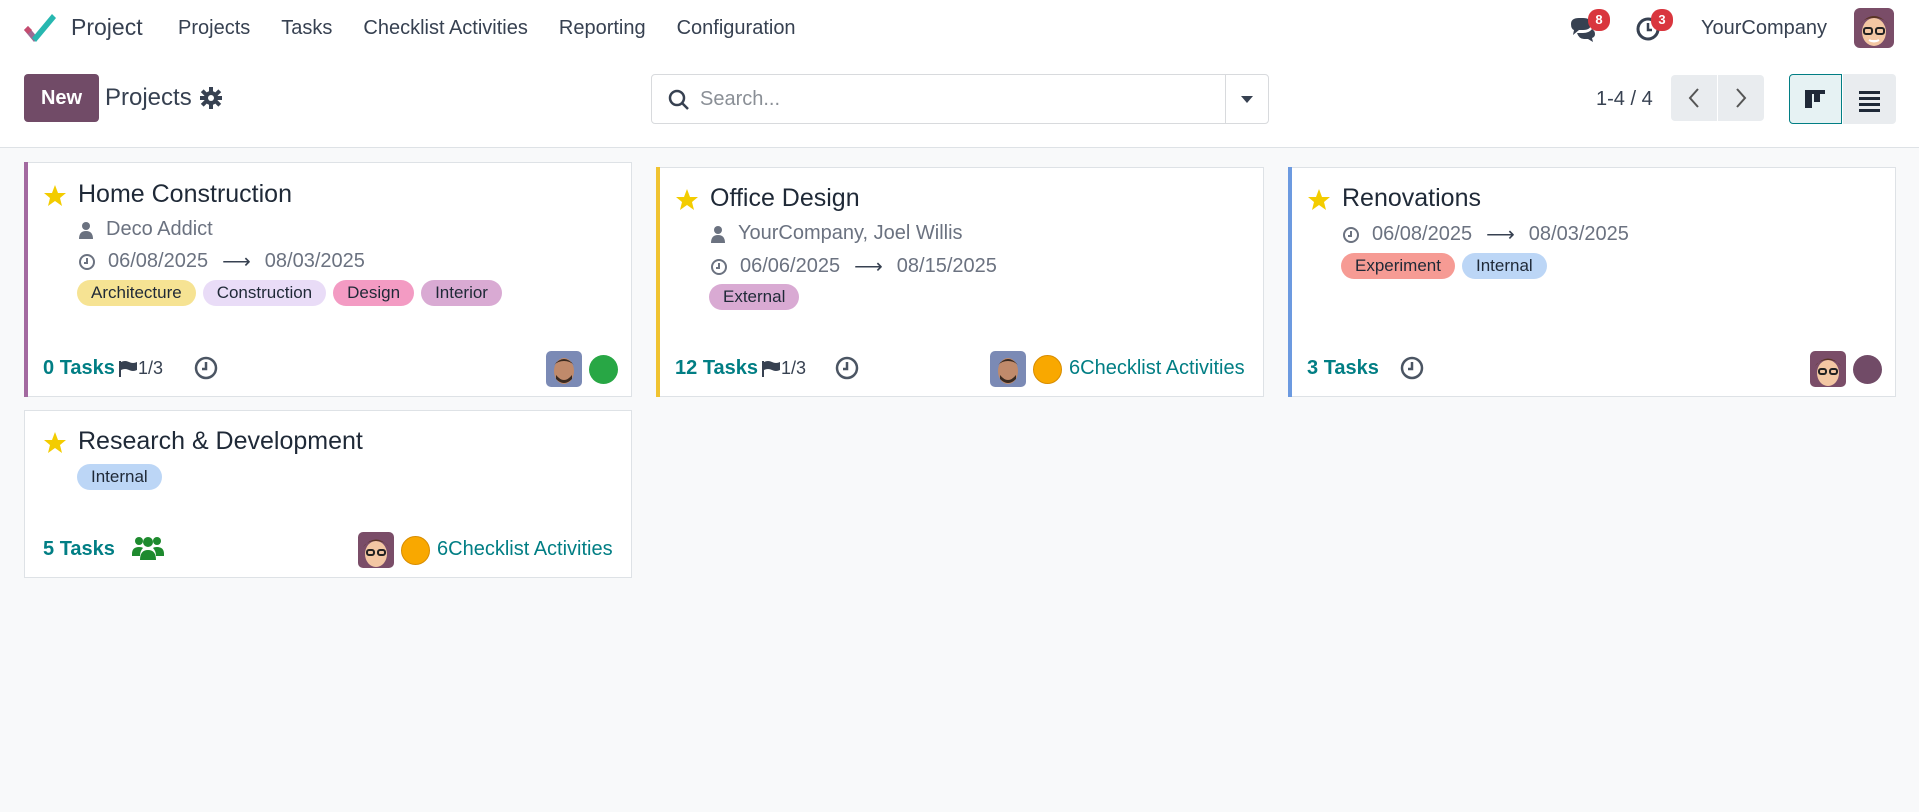 The height and width of the screenshot is (812, 1919). Describe the element at coordinates (461, 293) in the screenshot. I see `tag-interior: Interior` at that location.